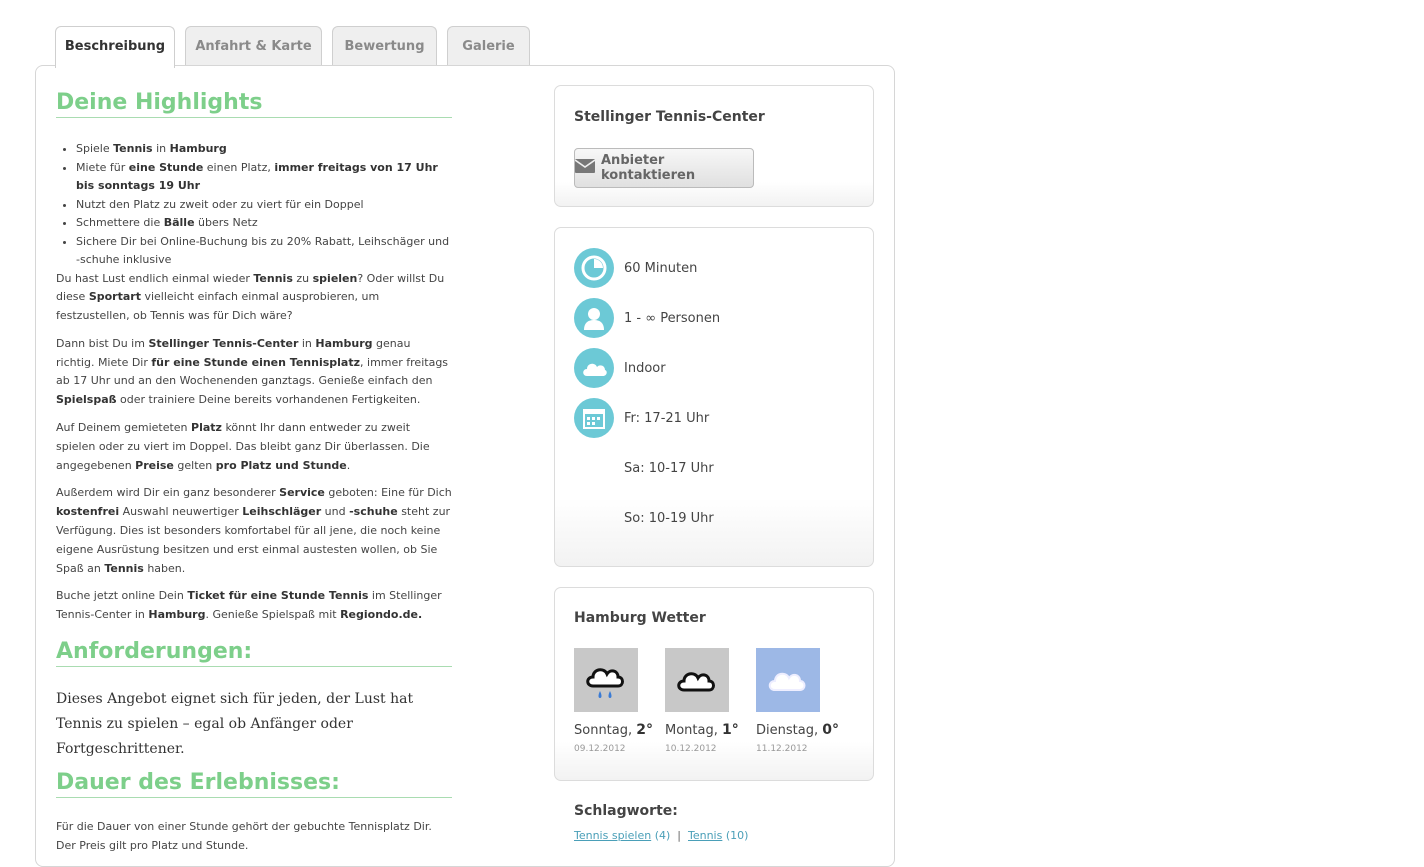 The width and height of the screenshot is (1424, 867). What do you see at coordinates (640, 618) in the screenshot?
I see `weather-title: Hamburg Wetter` at bounding box center [640, 618].